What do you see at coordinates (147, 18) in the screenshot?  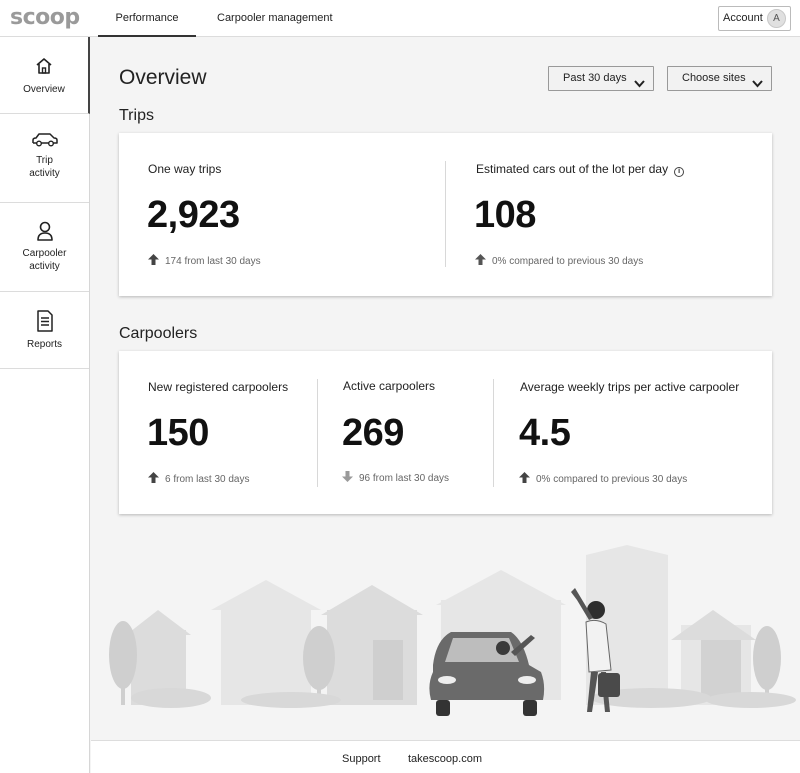 I see `tab-performance: Performance` at bounding box center [147, 18].